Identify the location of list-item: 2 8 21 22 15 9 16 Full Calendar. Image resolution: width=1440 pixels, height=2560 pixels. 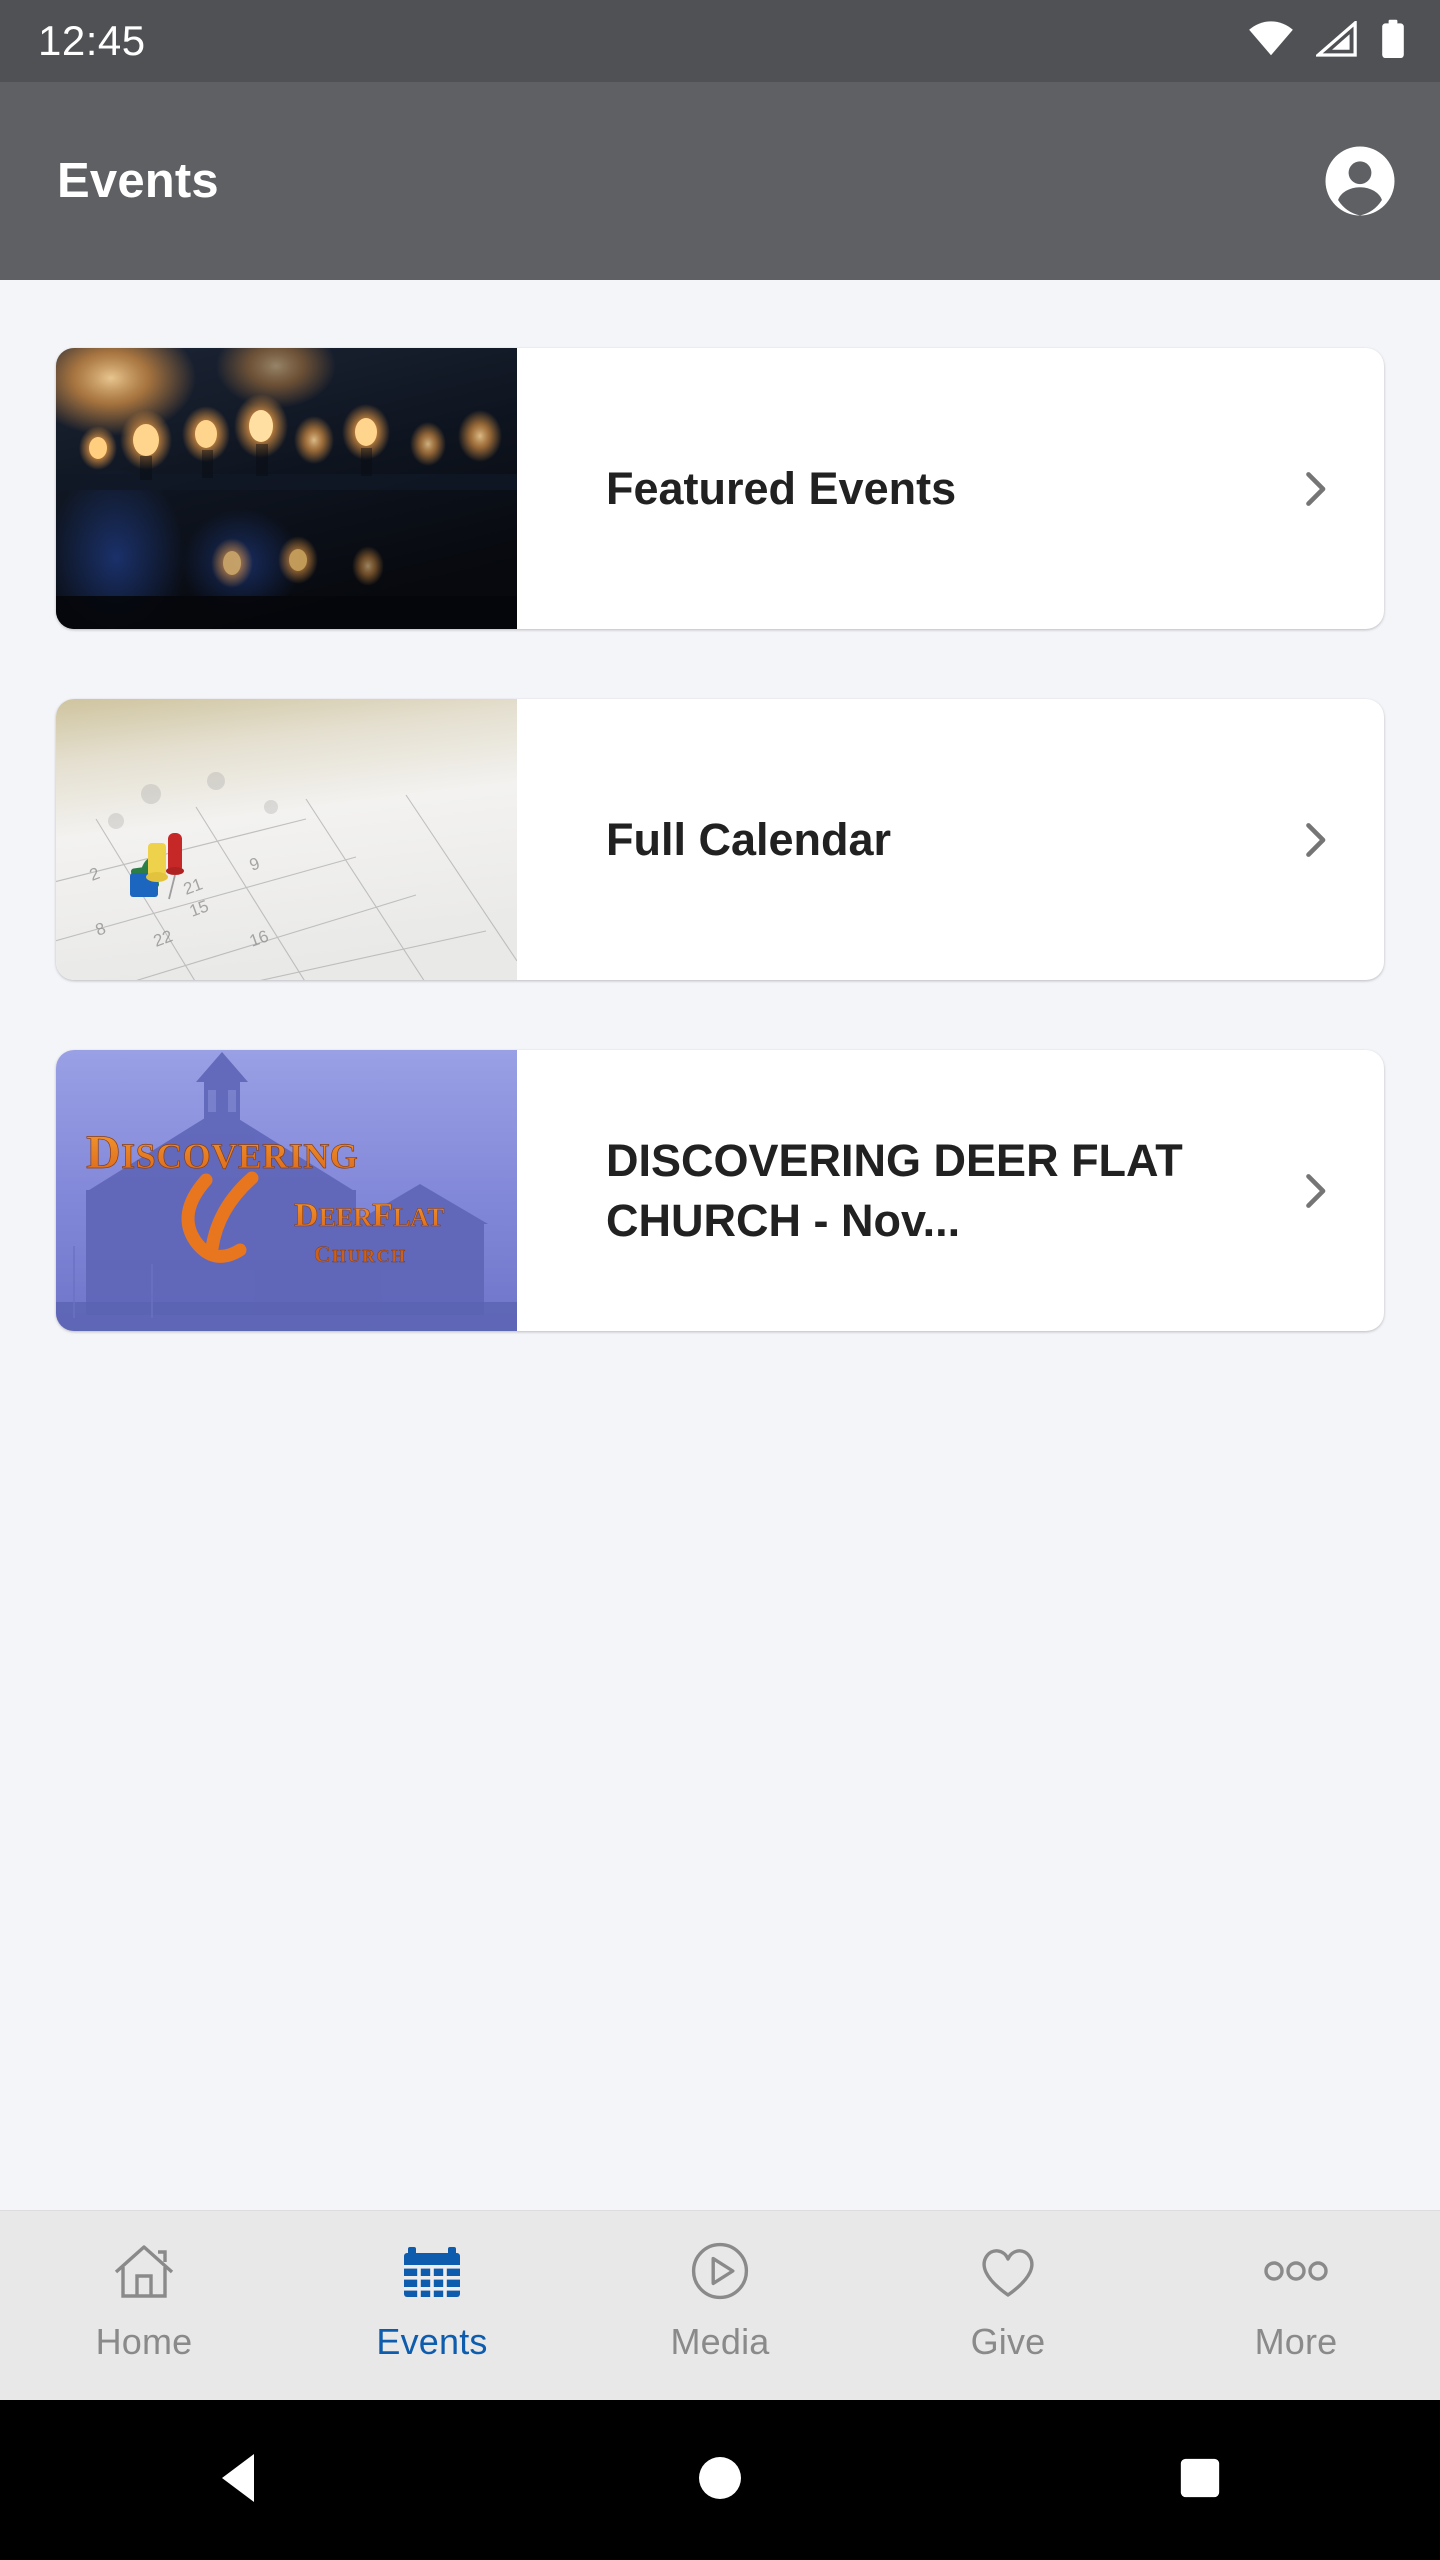
(720, 839).